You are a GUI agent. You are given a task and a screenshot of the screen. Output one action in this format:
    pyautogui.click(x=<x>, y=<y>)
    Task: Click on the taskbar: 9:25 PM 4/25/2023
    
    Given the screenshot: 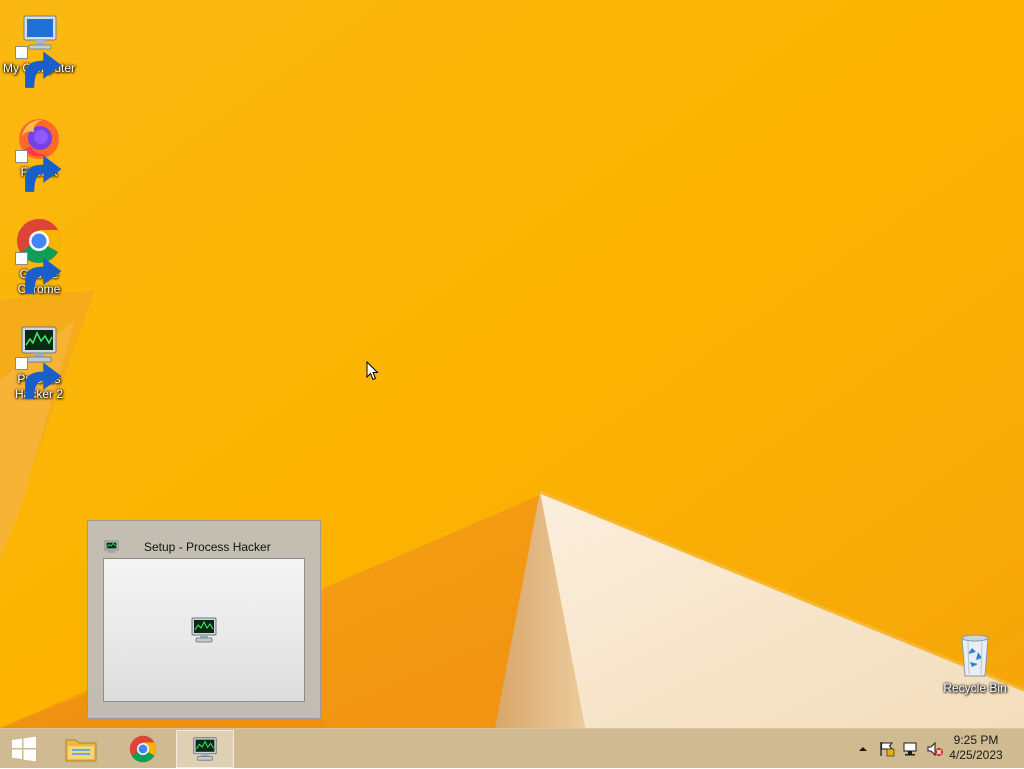 What is the action you would take?
    pyautogui.click(x=512, y=748)
    